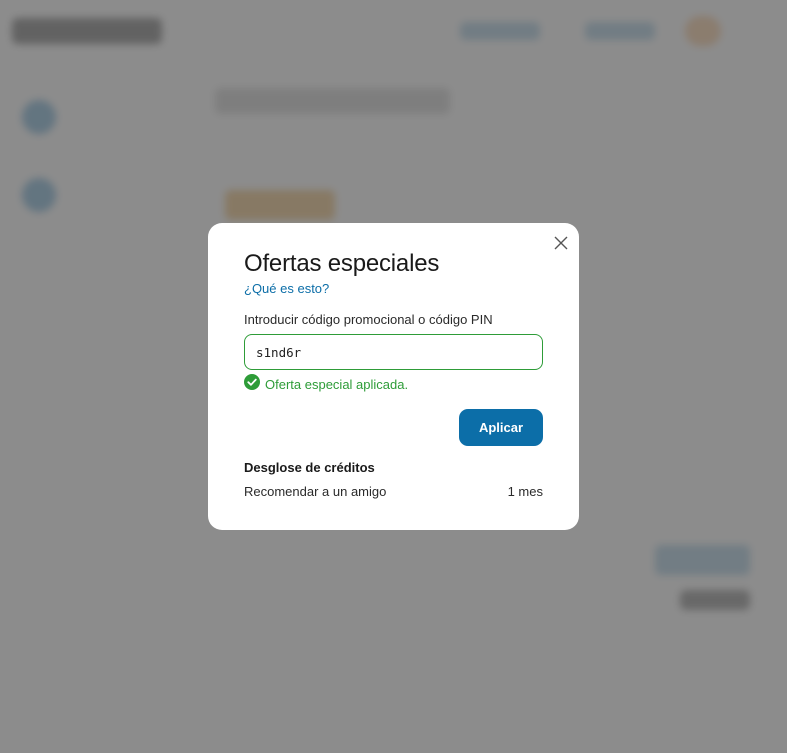  What do you see at coordinates (309, 467) in the screenshot?
I see `credits-breakdown-title: Desglose de créditos` at bounding box center [309, 467].